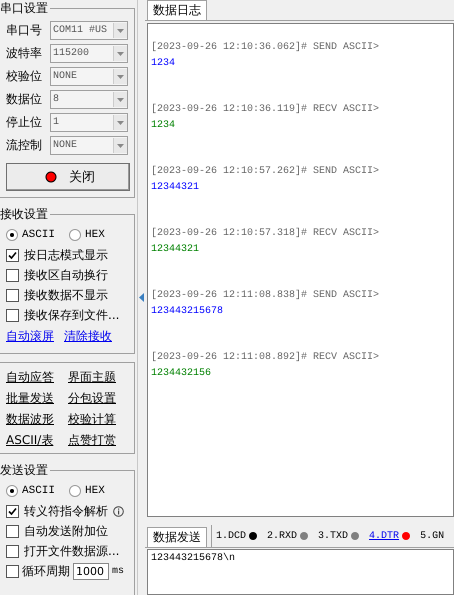  Describe the element at coordinates (89, 122) in the screenshot. I see `dropdown: 1` at that location.